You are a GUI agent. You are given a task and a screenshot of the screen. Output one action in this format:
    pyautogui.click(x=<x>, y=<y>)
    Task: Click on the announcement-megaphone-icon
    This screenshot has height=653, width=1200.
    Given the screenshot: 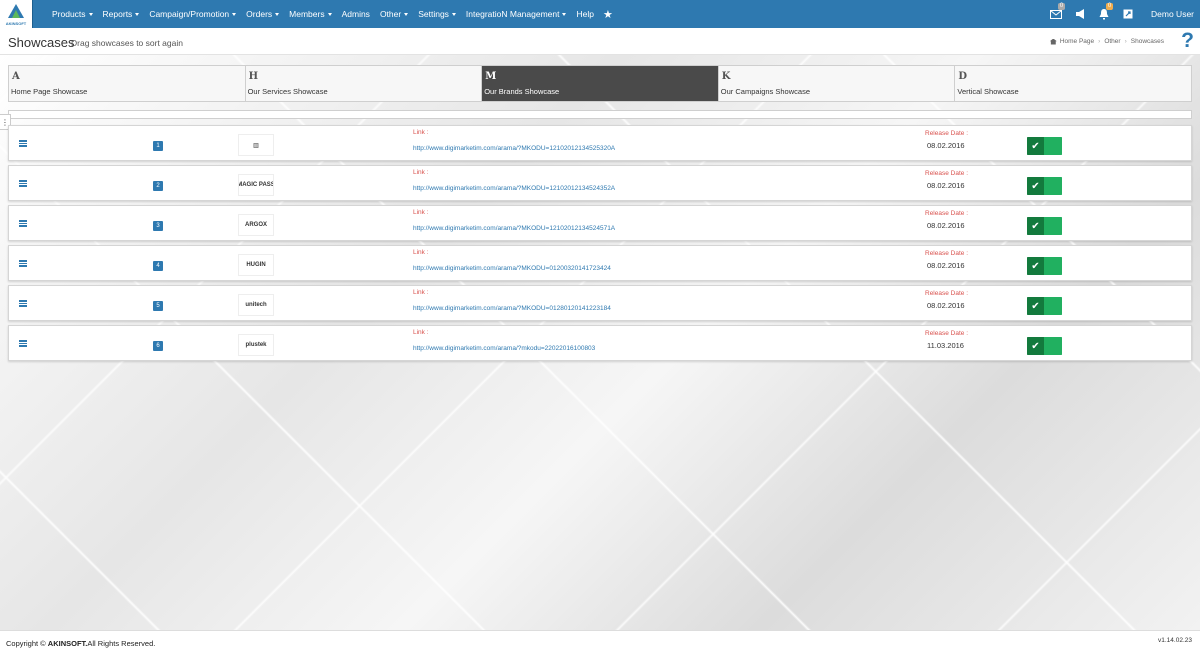 What is the action you would take?
    pyautogui.click(x=1080, y=14)
    